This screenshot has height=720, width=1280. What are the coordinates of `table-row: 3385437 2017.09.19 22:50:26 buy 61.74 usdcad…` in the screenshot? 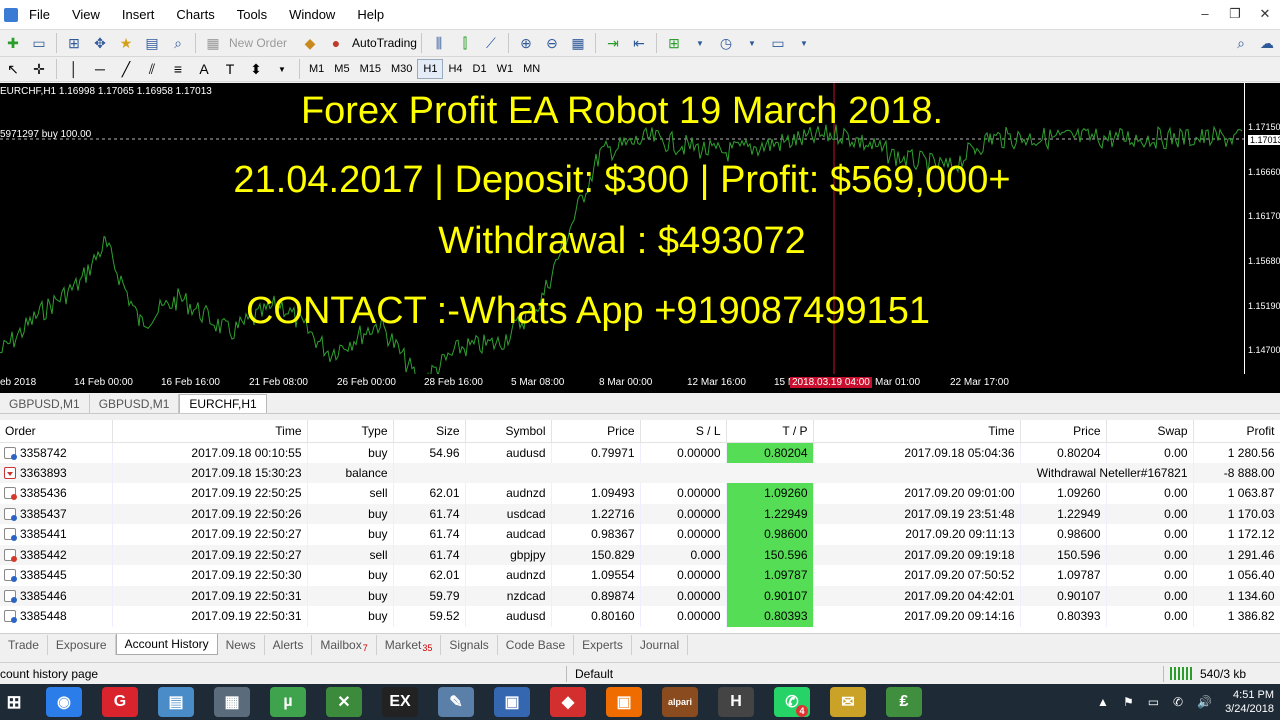 It's located at (640, 513).